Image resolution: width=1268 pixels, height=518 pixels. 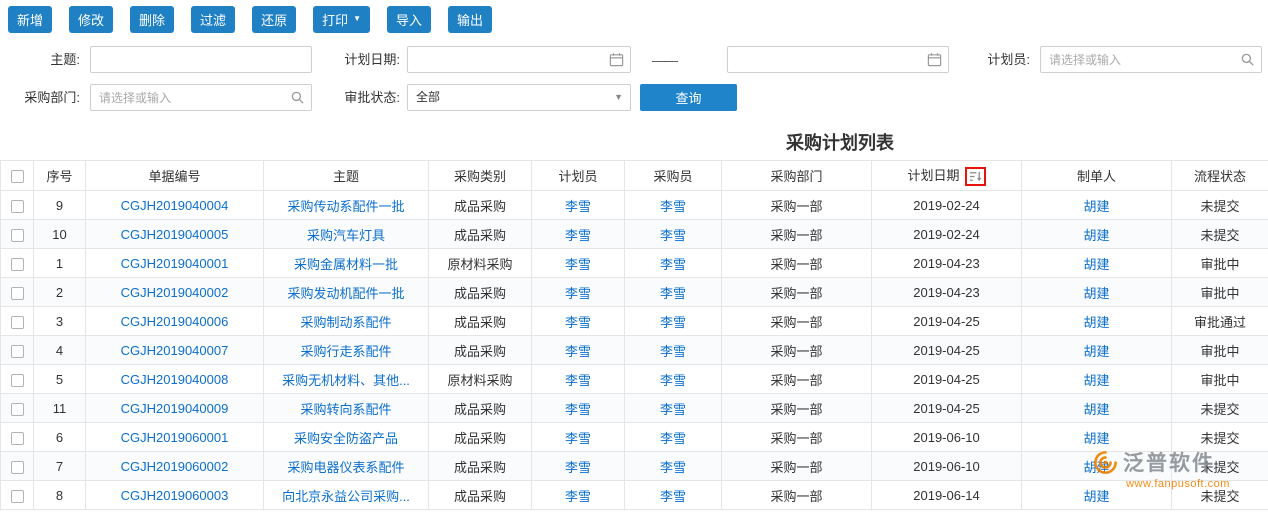 I want to click on subject-link: 采购金属材料一批, so click(x=346, y=264).